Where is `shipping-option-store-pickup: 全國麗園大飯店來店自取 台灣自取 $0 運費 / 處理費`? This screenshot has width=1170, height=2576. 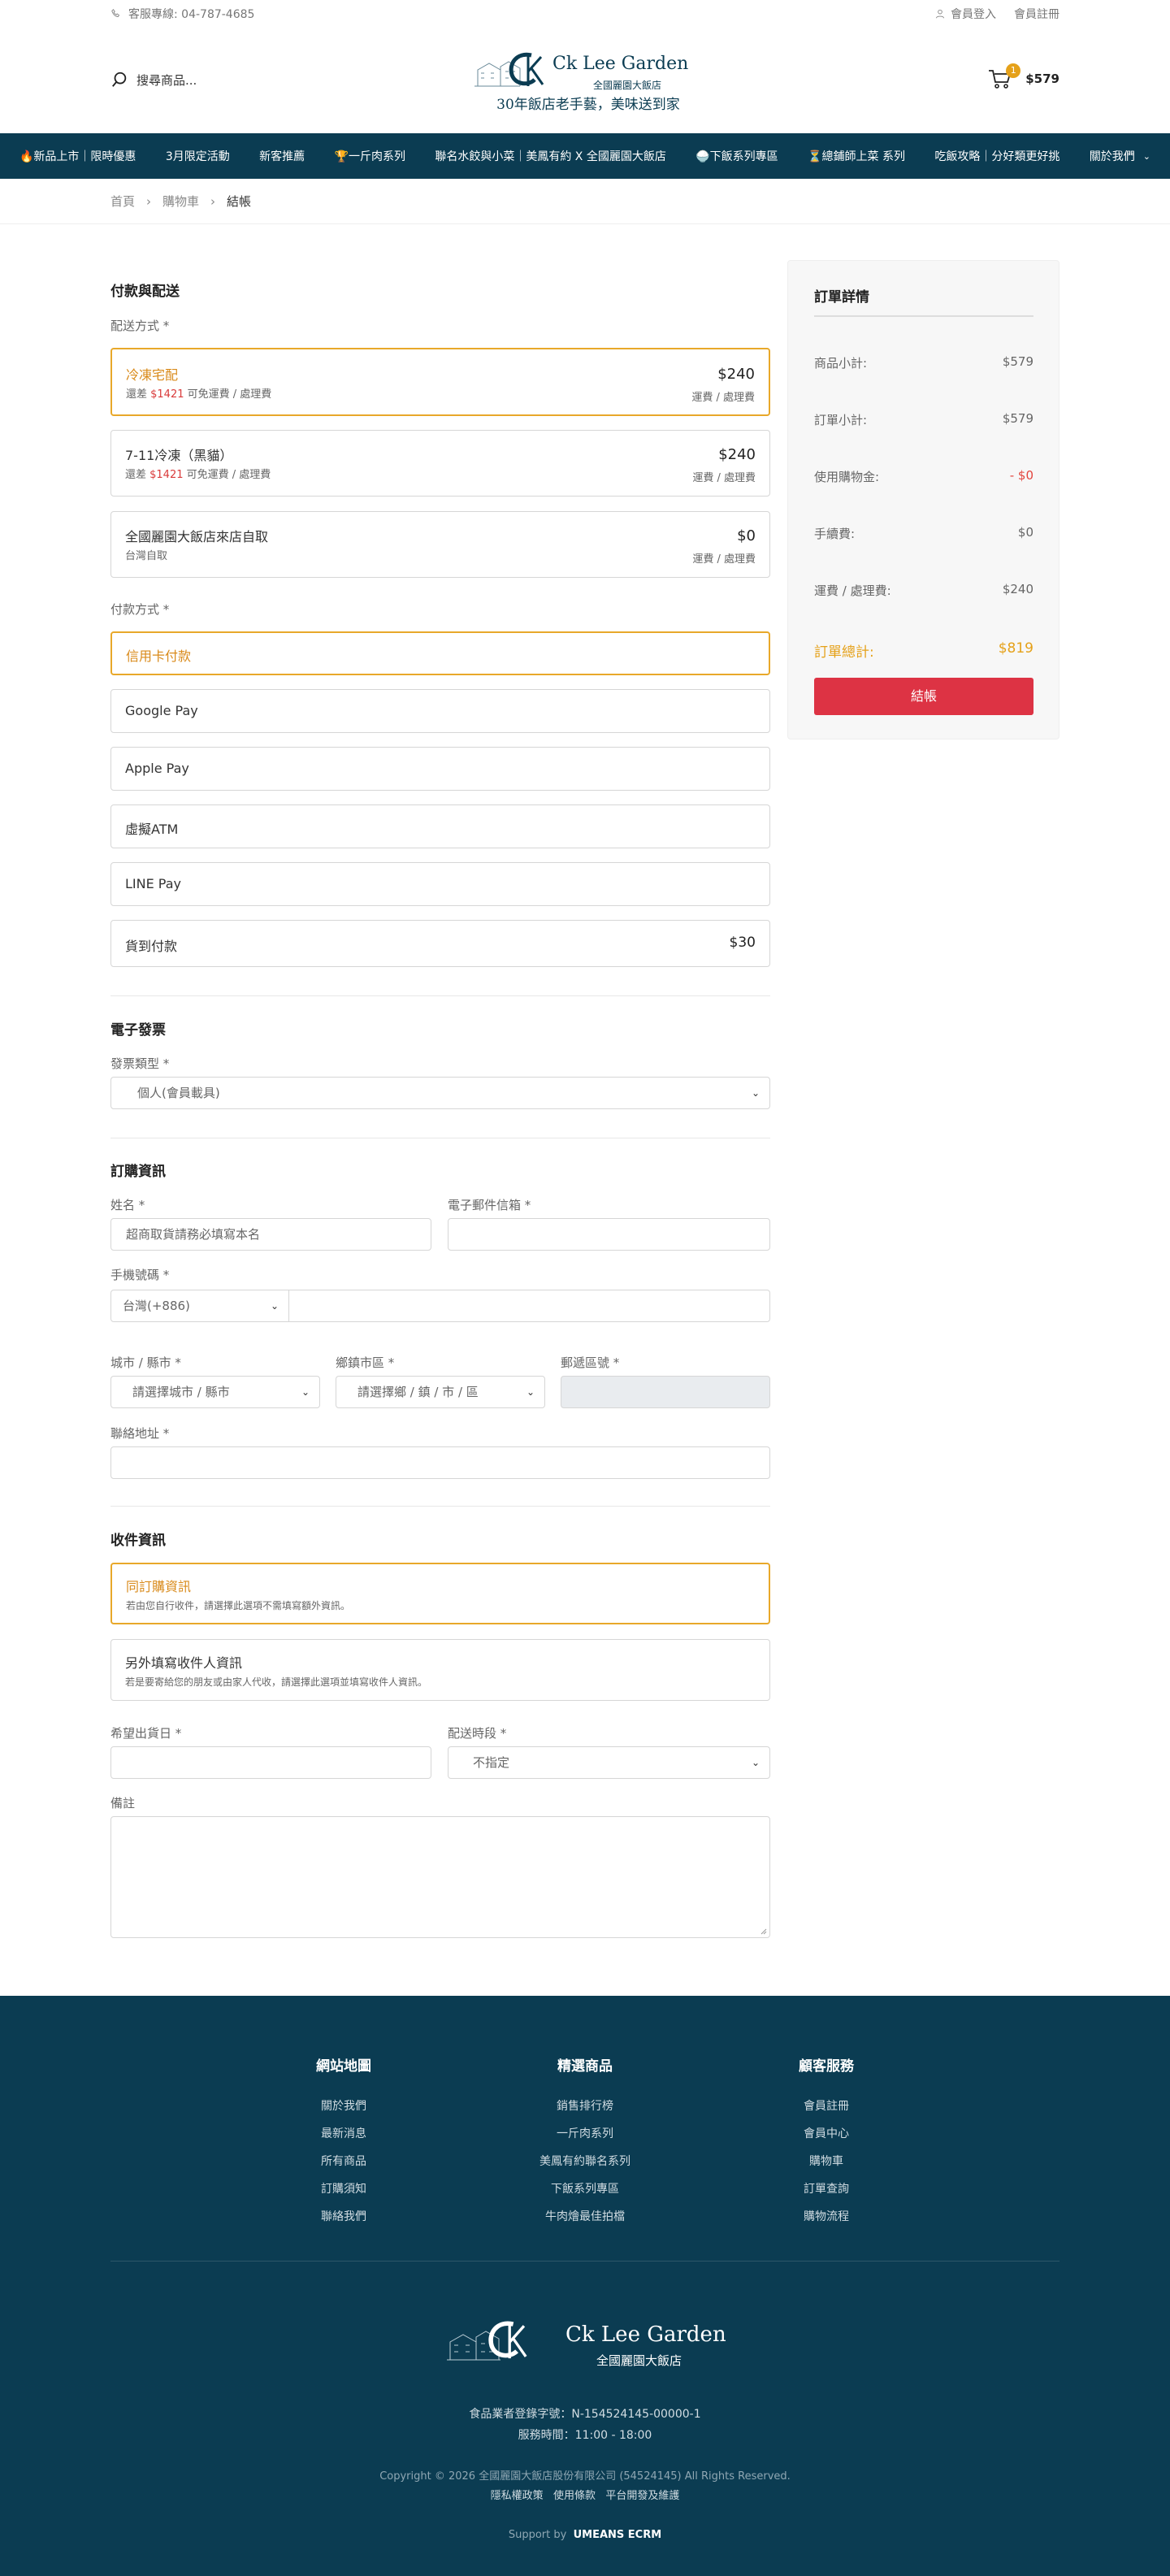 shipping-option-store-pickup: 全國麗園大飯店來店自取 台灣自取 $0 運費 / 處理費 is located at coordinates (440, 544).